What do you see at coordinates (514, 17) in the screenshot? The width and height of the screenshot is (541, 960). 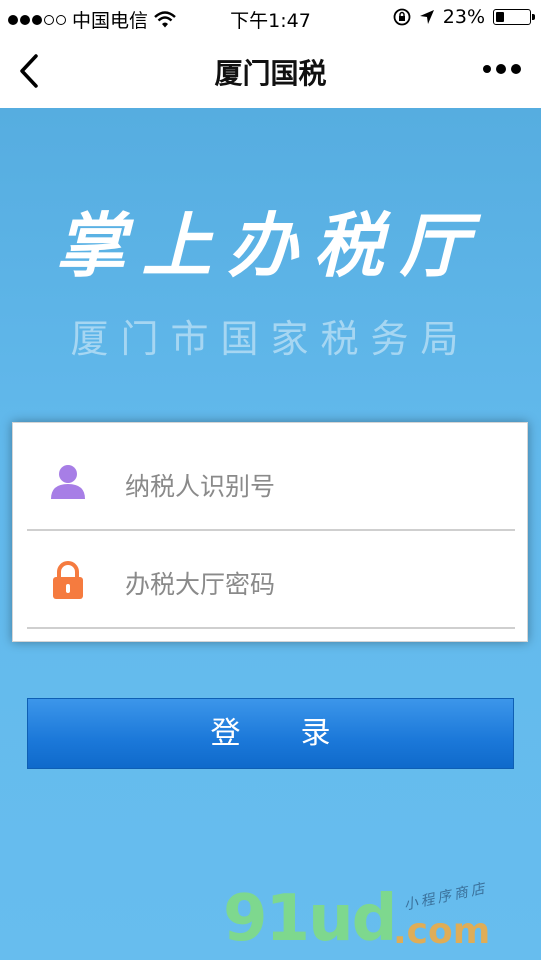 I see `battery-icon` at bounding box center [514, 17].